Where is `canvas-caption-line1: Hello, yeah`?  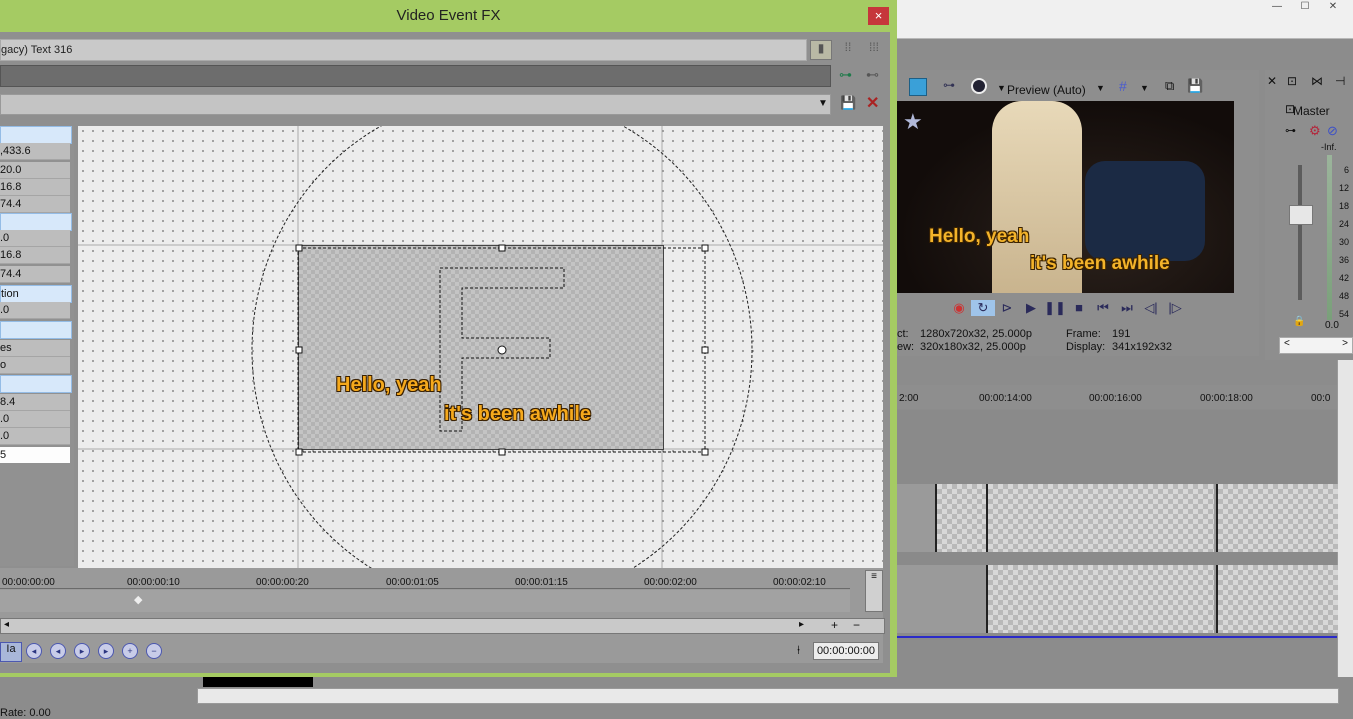 canvas-caption-line1: Hello, yeah is located at coordinates (389, 385).